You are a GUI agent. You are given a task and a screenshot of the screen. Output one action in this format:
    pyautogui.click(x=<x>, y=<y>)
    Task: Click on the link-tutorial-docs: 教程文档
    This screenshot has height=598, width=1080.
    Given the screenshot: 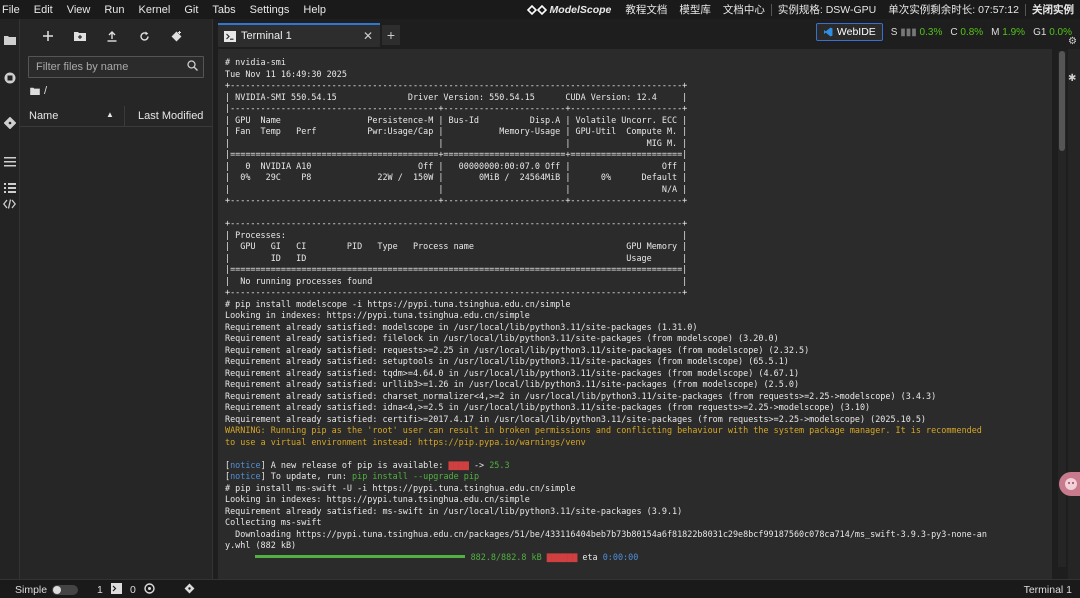 What is the action you would take?
    pyautogui.click(x=646, y=9)
    